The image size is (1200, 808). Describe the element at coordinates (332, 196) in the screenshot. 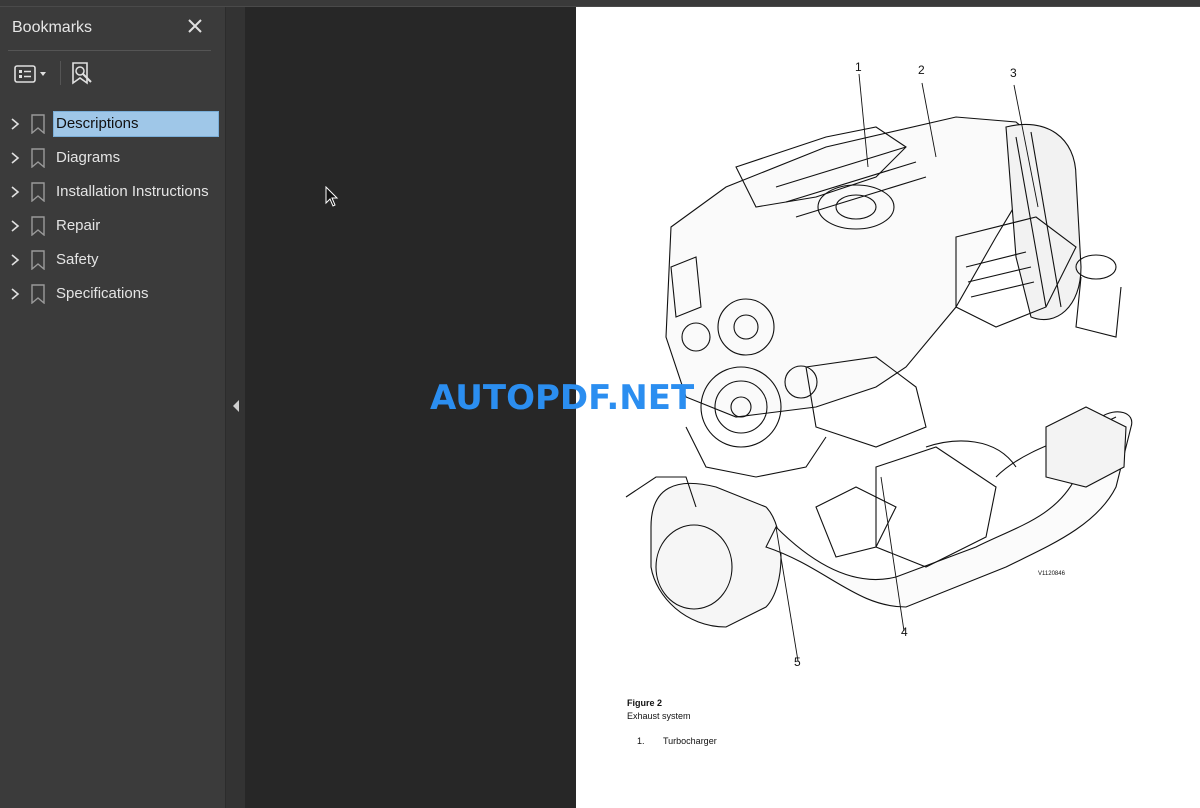

I see `mouse-cursor-icon` at that location.